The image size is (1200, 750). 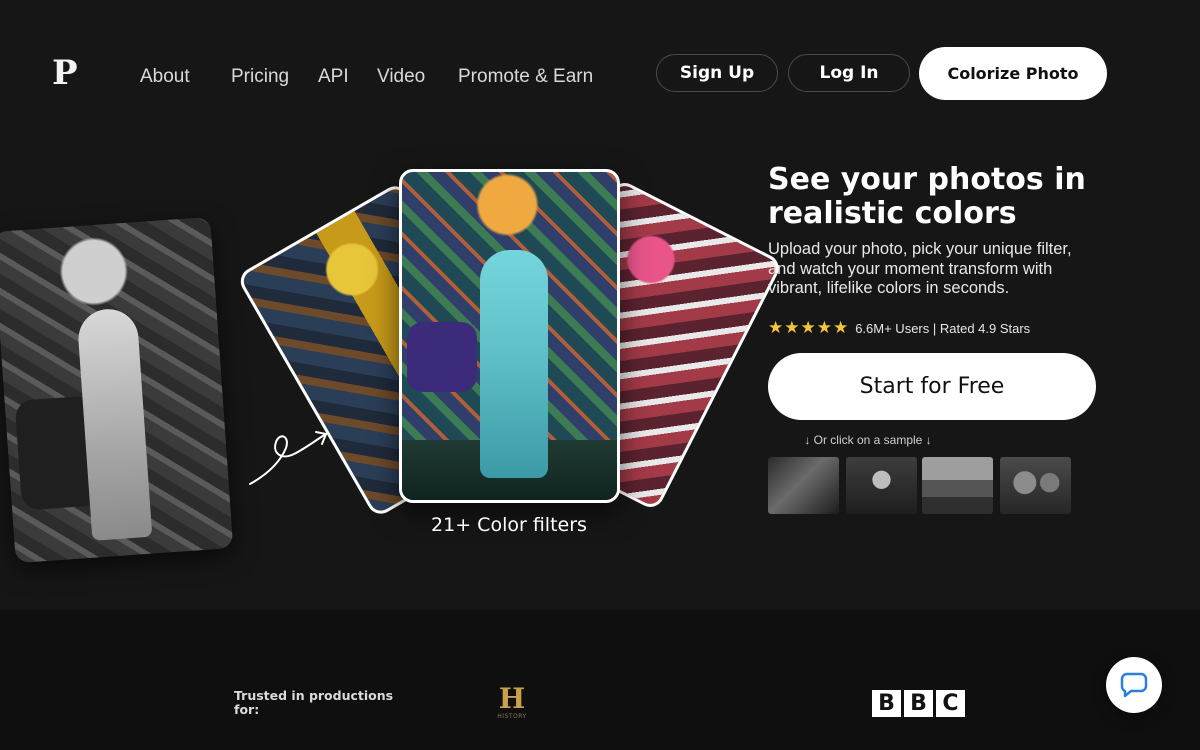 I want to click on site-logo: P, so click(x=65, y=73).